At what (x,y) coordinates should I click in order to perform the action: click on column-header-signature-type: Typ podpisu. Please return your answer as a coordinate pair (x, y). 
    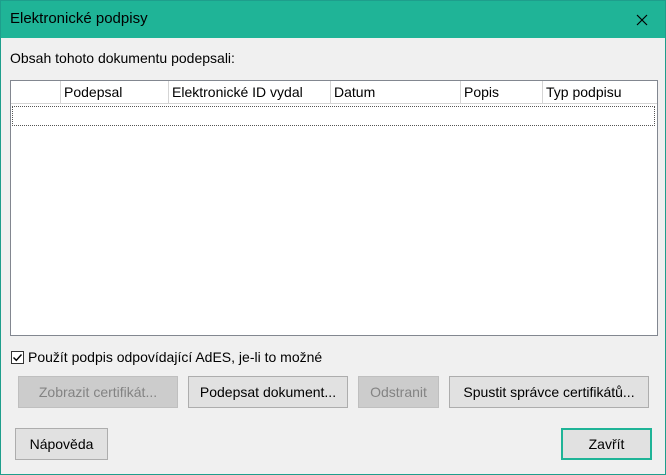
    Looking at the image, I should click on (600, 92).